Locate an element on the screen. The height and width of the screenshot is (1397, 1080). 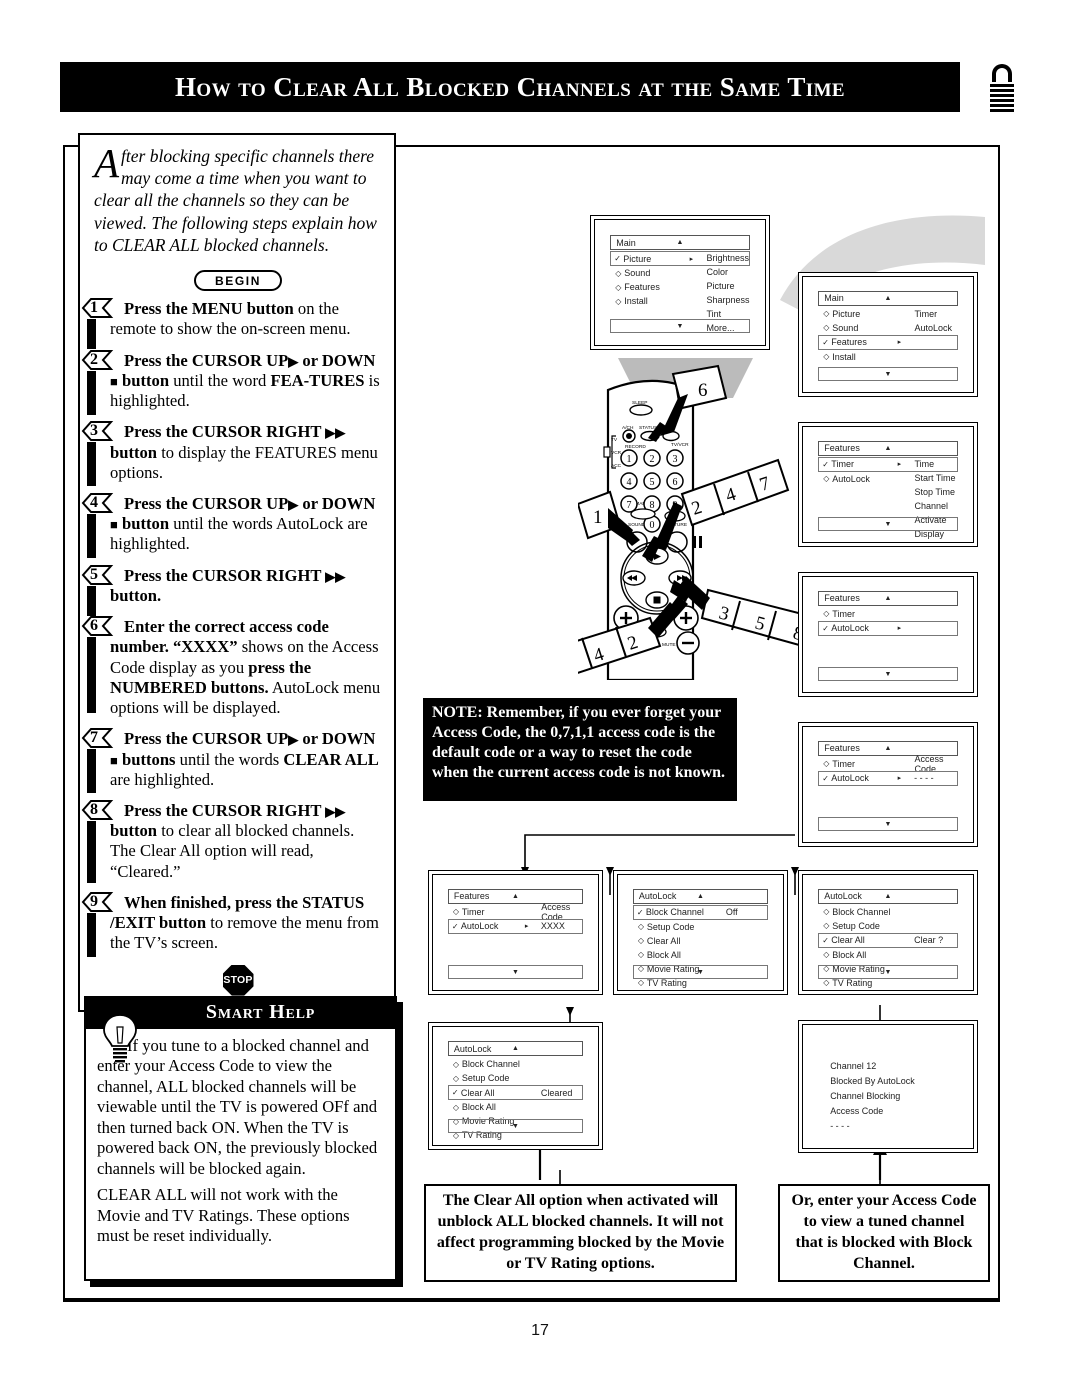
osd-menu-item-0: ◇ Timer is located at coordinates (887, 614).